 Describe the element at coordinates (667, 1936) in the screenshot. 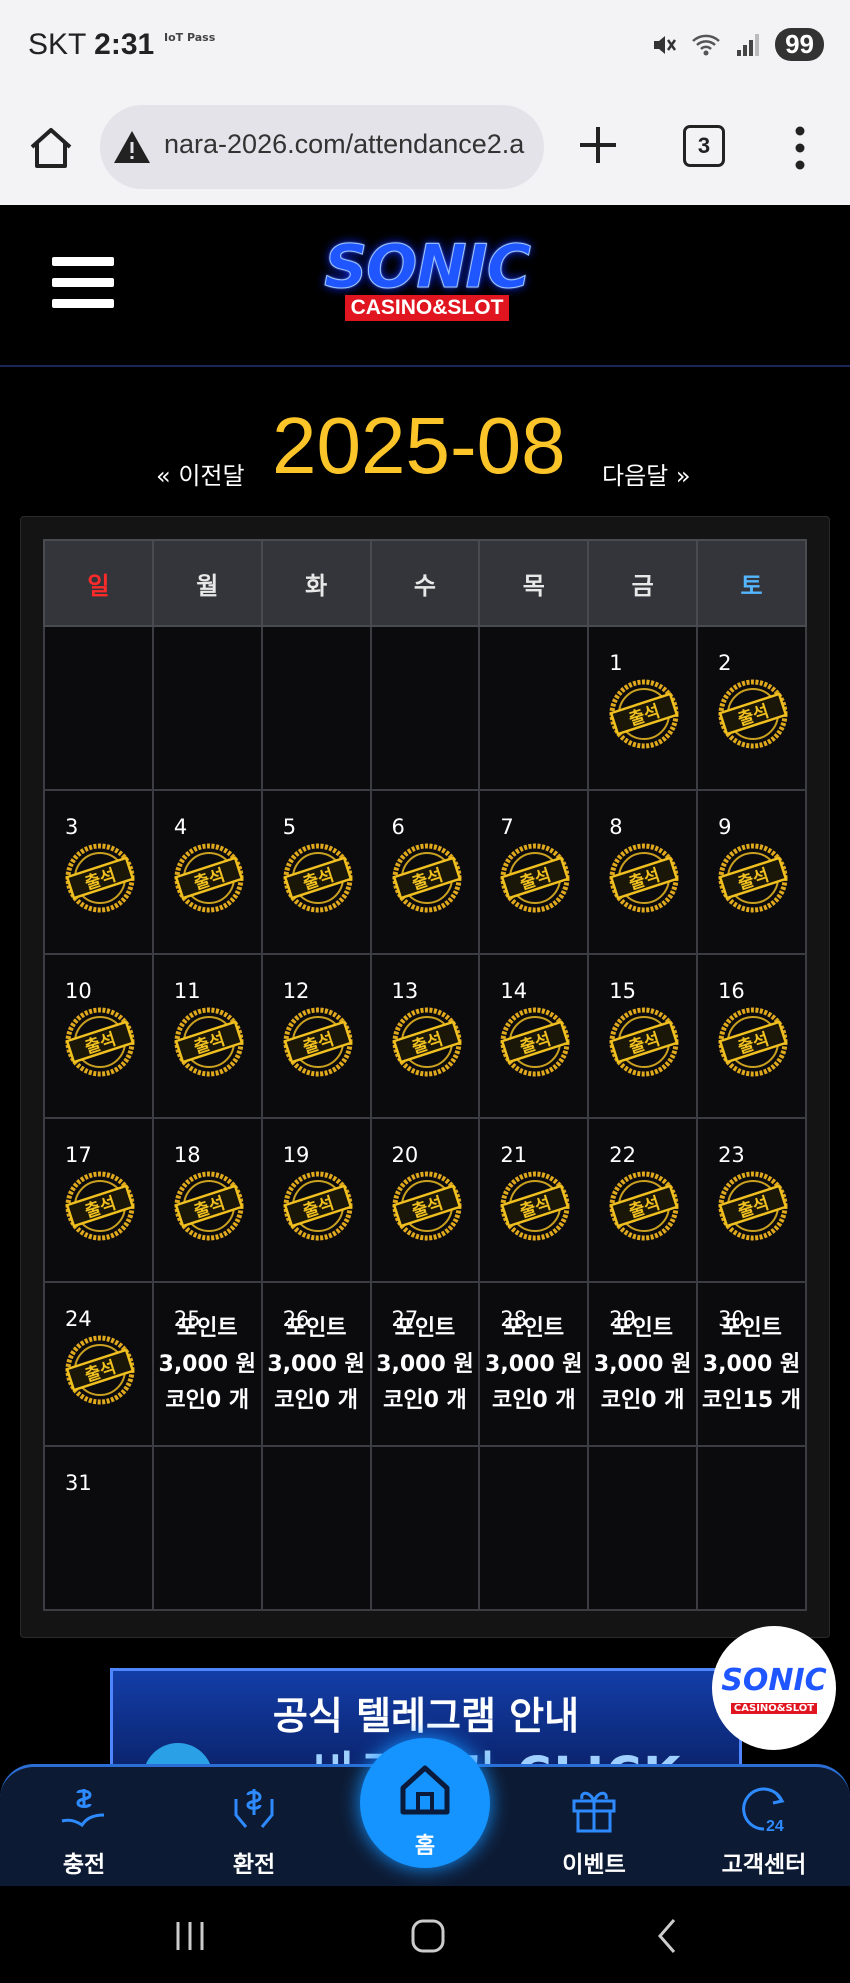

I see `back-icon` at that location.